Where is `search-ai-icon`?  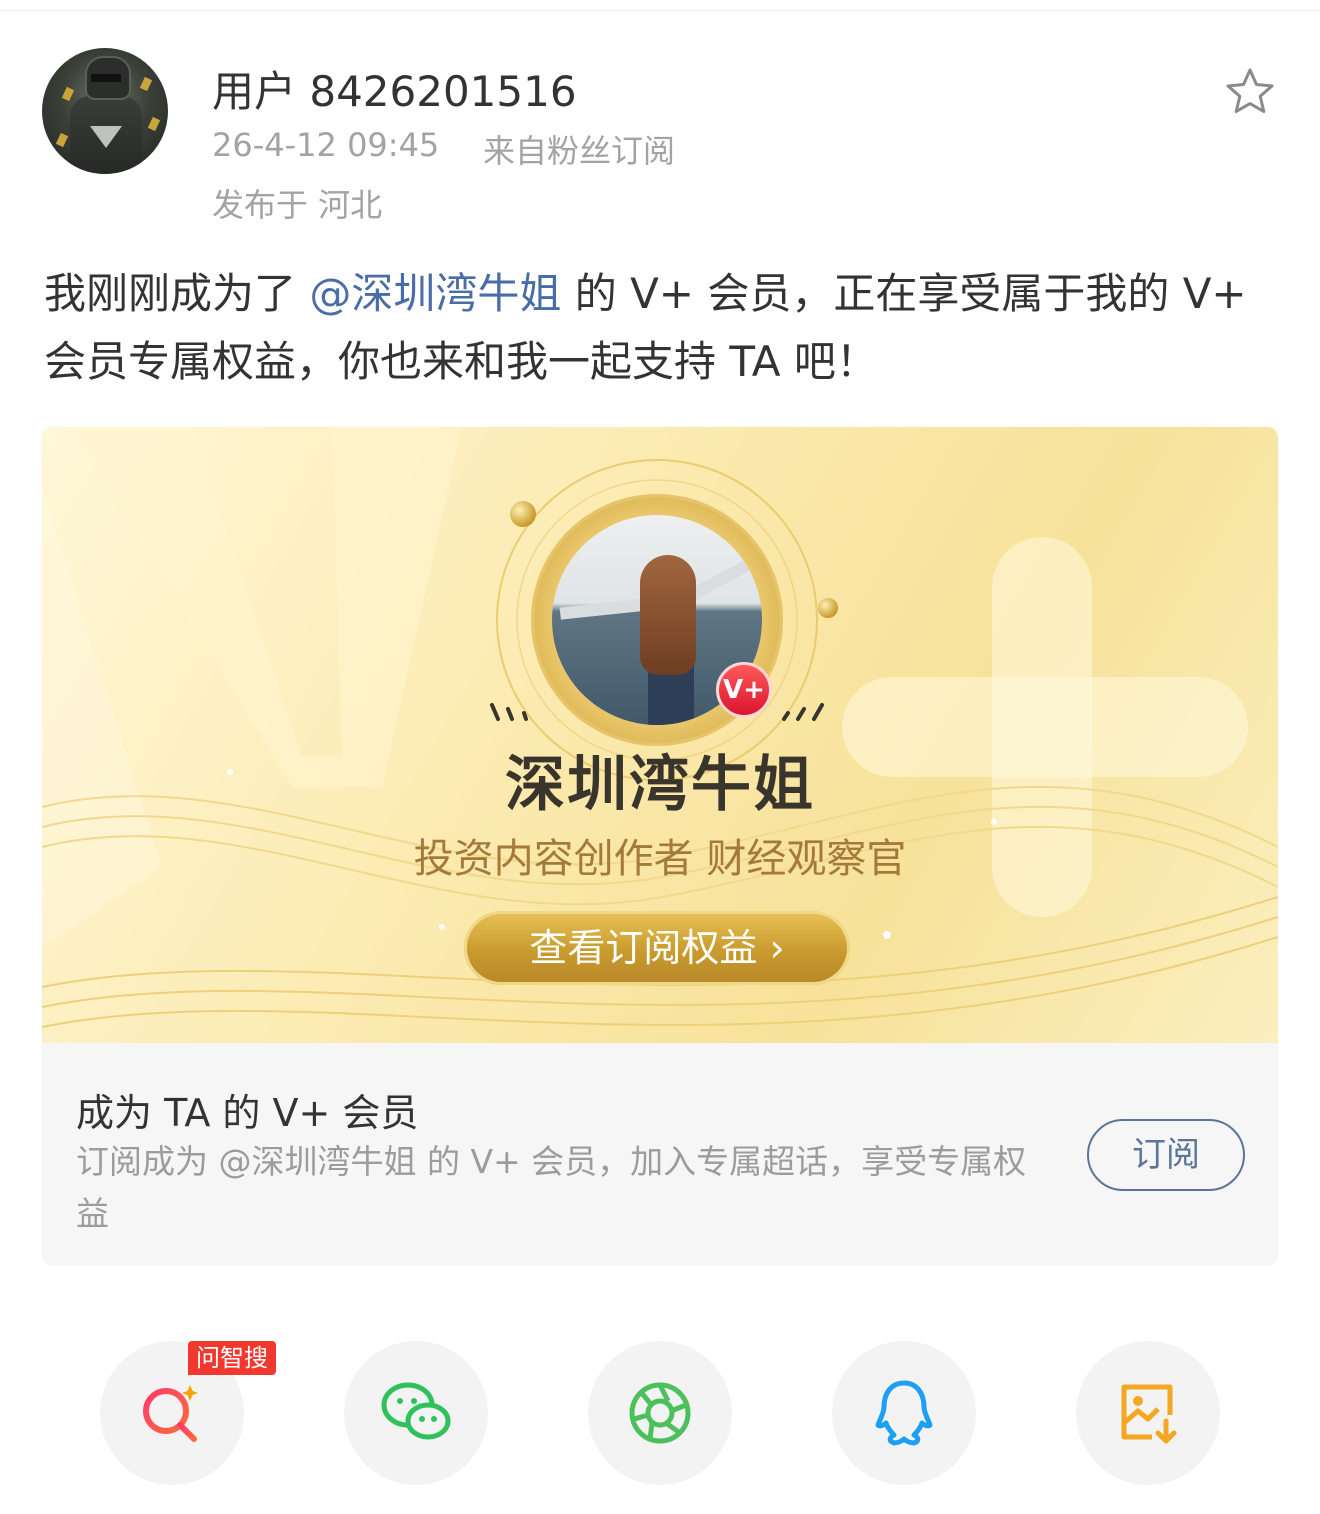
search-ai-icon is located at coordinates (170, 1413).